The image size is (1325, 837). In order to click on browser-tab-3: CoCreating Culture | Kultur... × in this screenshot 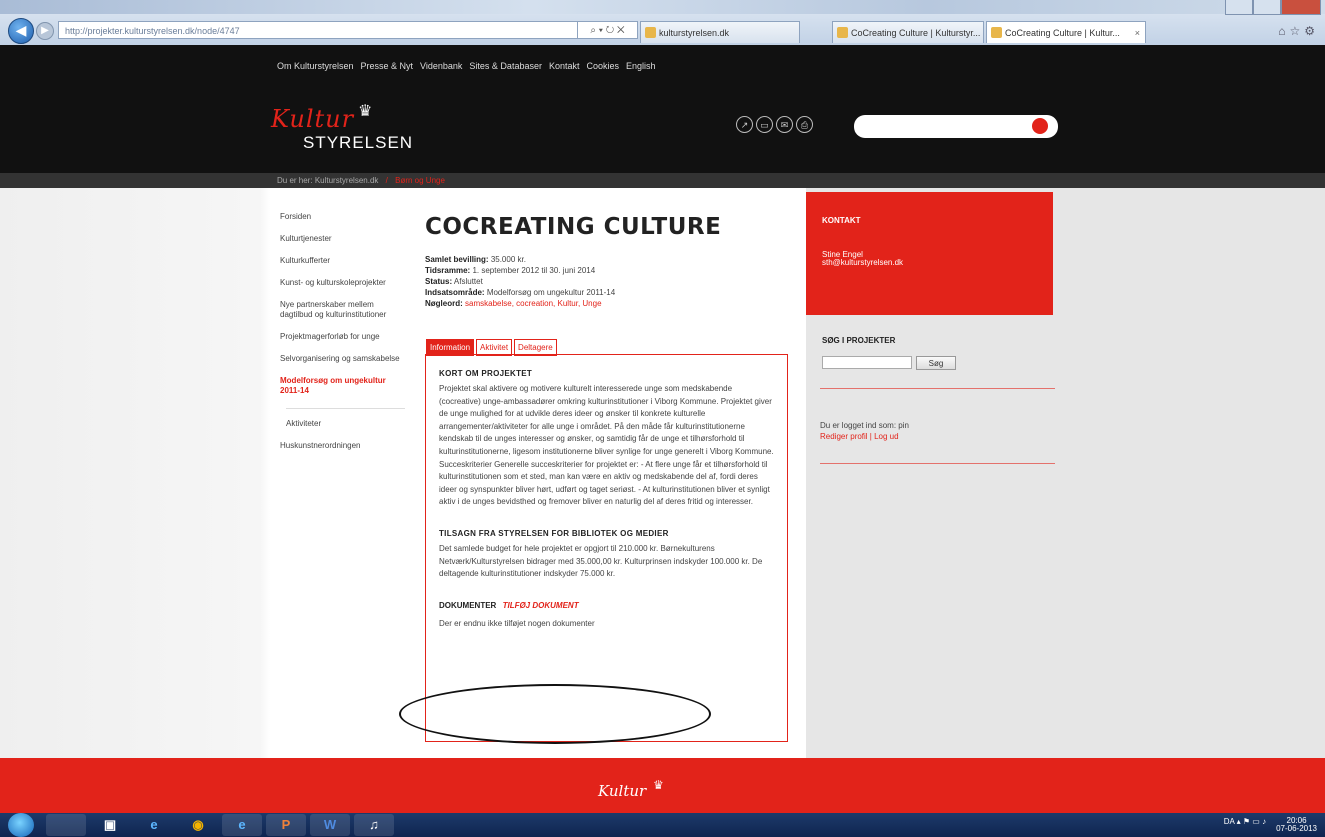, I will do `click(1066, 32)`.